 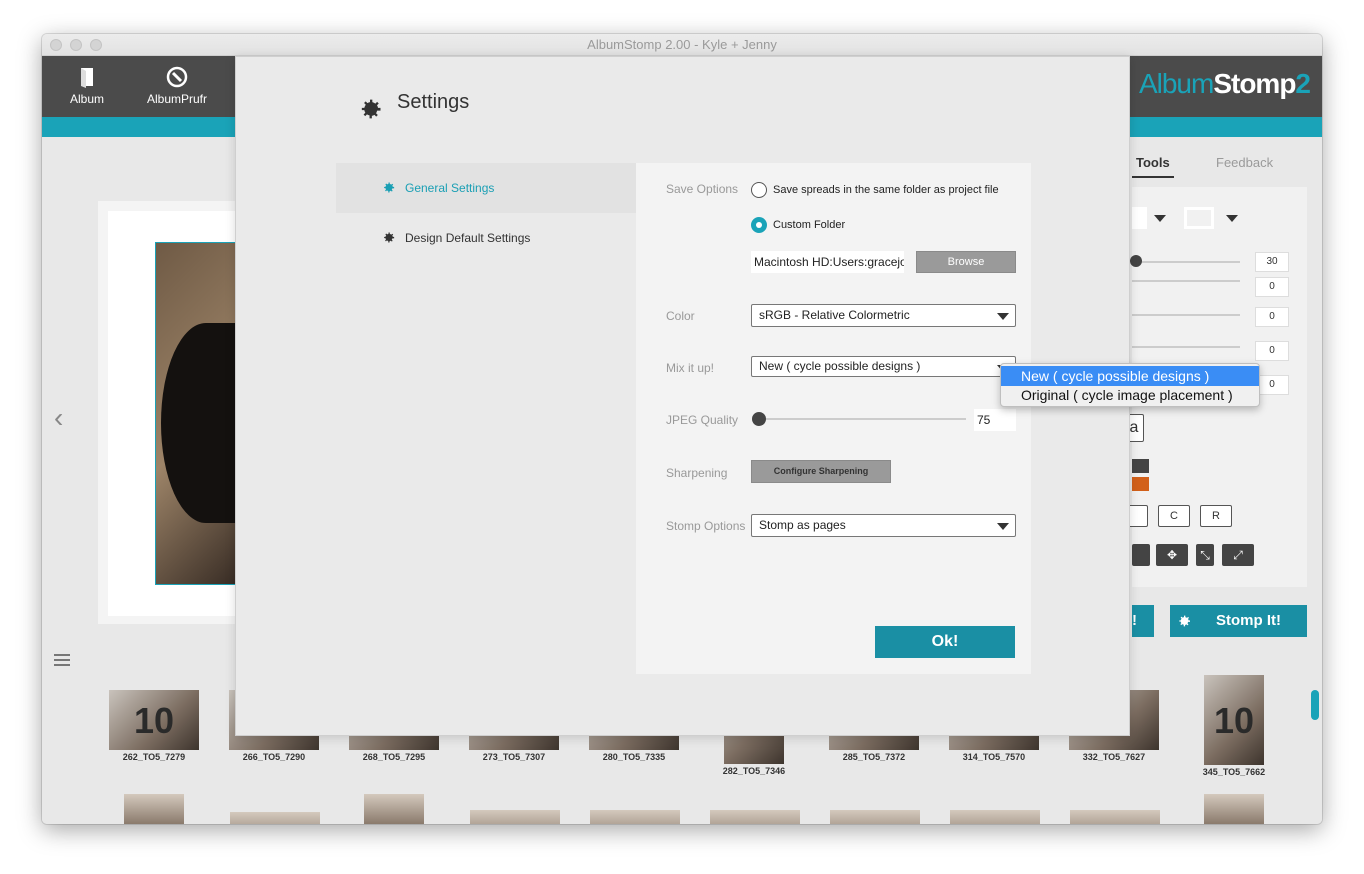 What do you see at coordinates (827, 262) in the screenshot?
I see `folder-path-field: Macintosh HD:Users:gracejo` at bounding box center [827, 262].